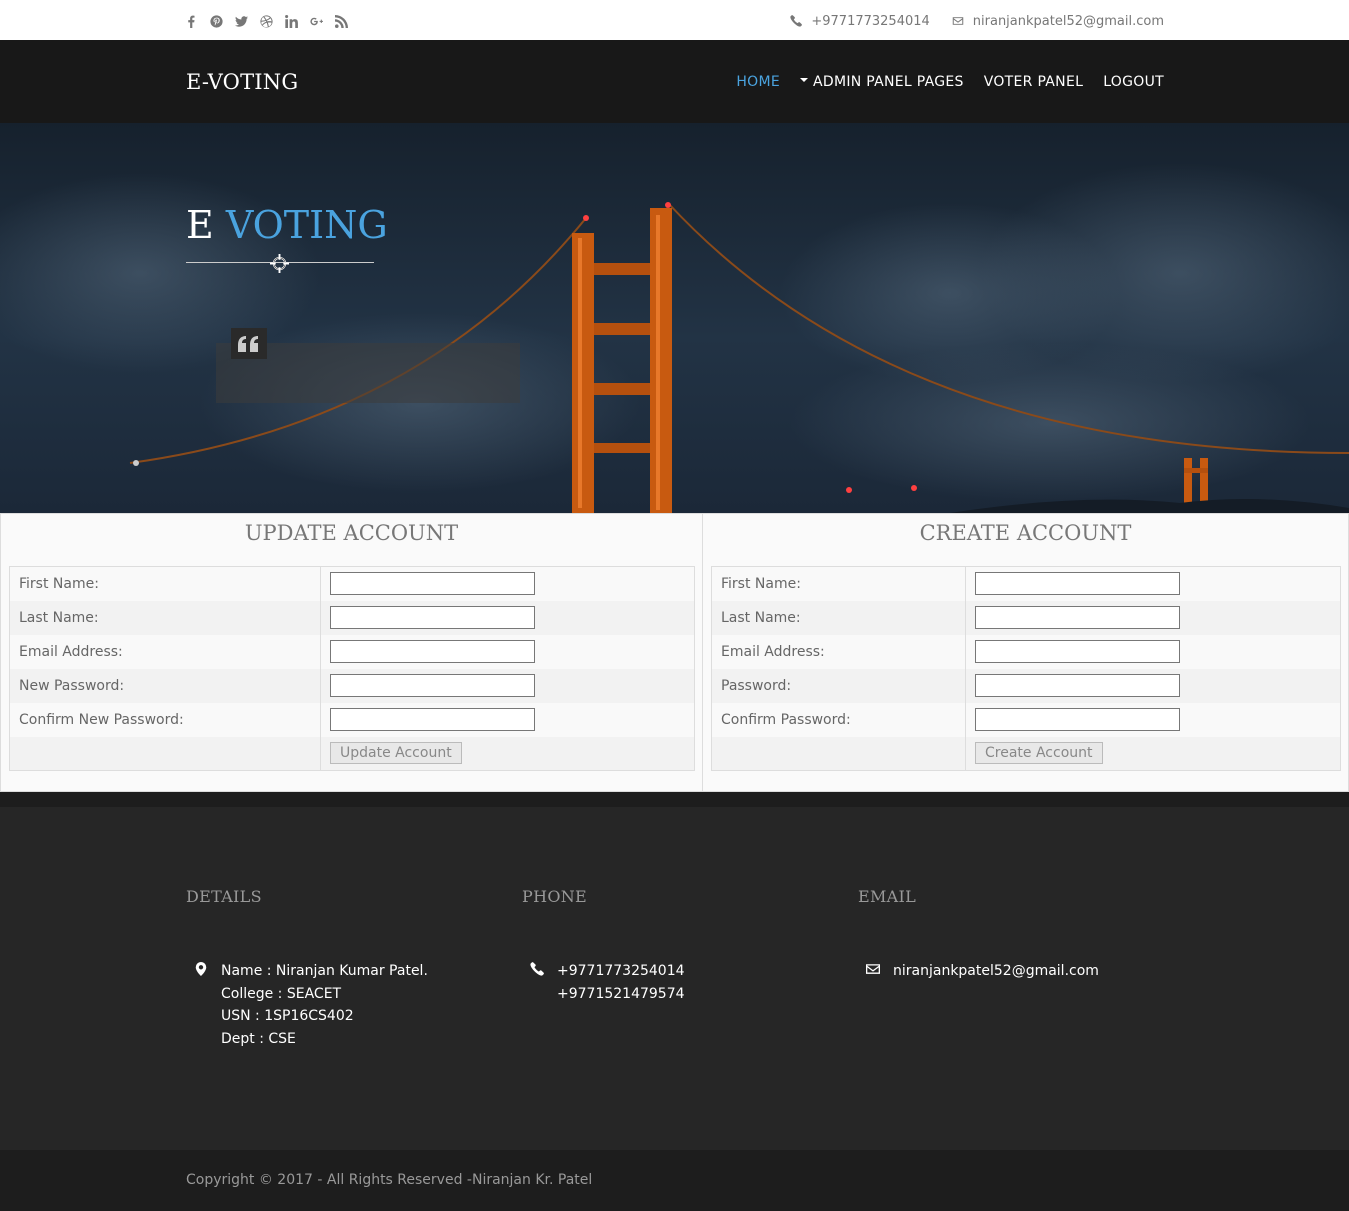 The width and height of the screenshot is (1349, 1211). Describe the element at coordinates (1077, 584) in the screenshot. I see `create-first-name-input` at that location.